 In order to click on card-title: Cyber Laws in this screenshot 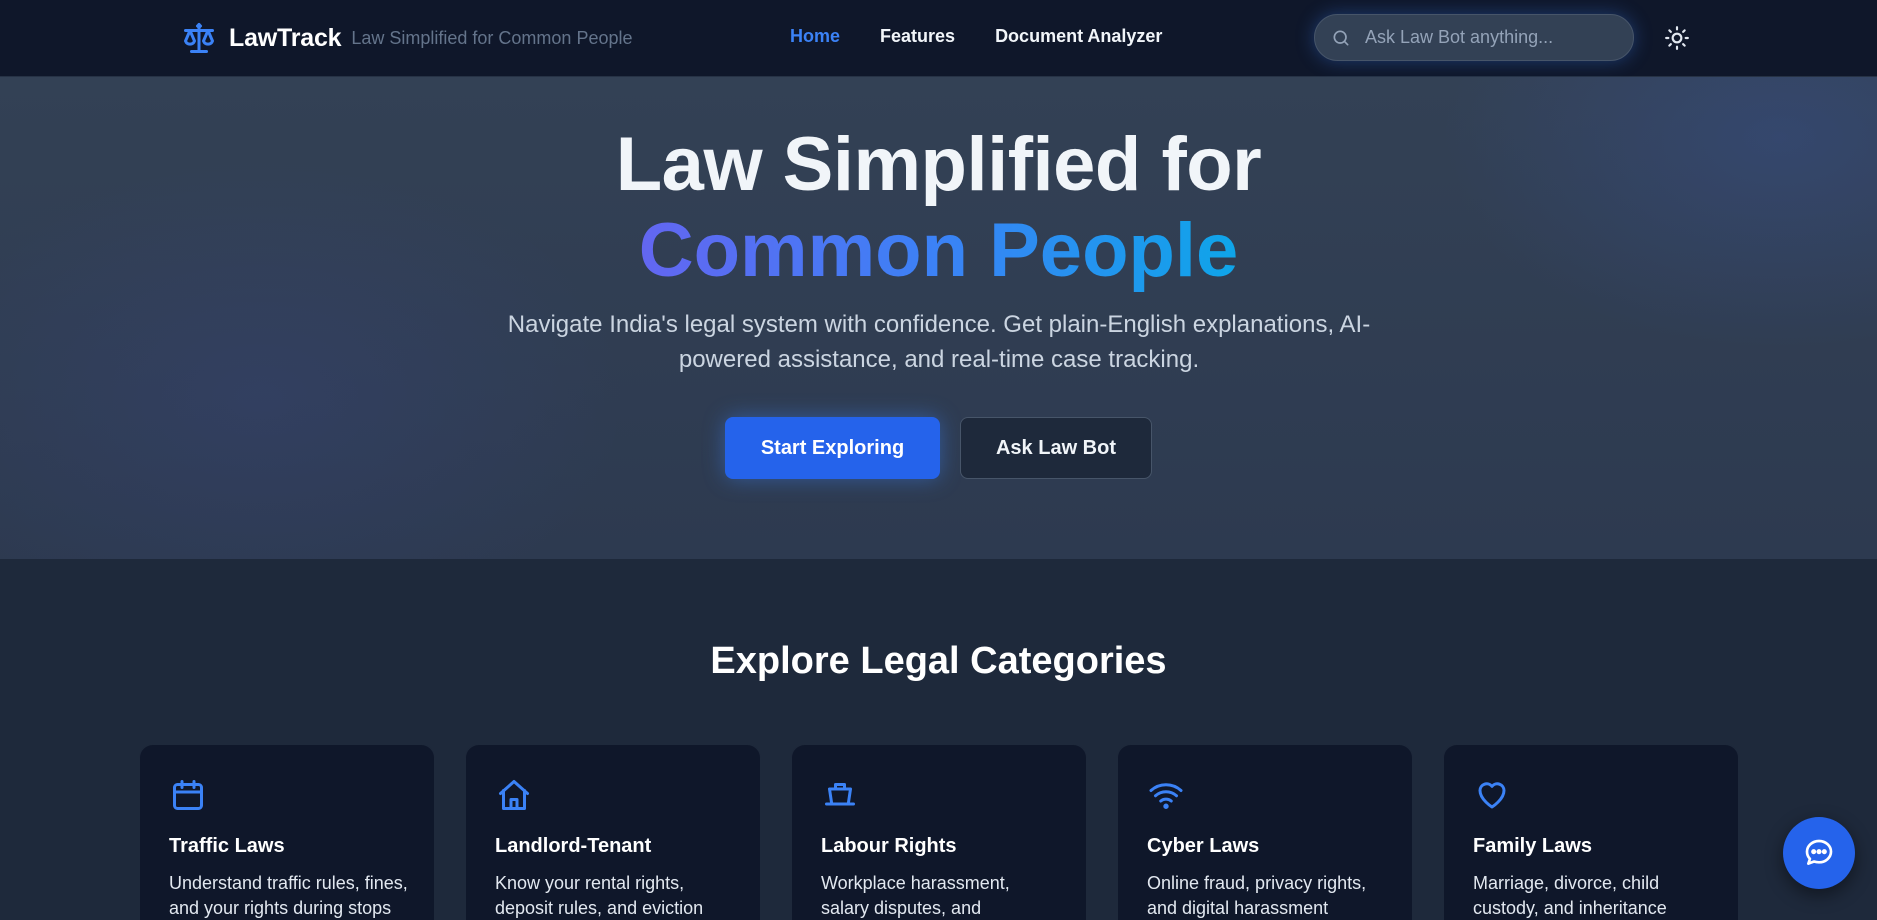, I will do `click(1203, 846)`.